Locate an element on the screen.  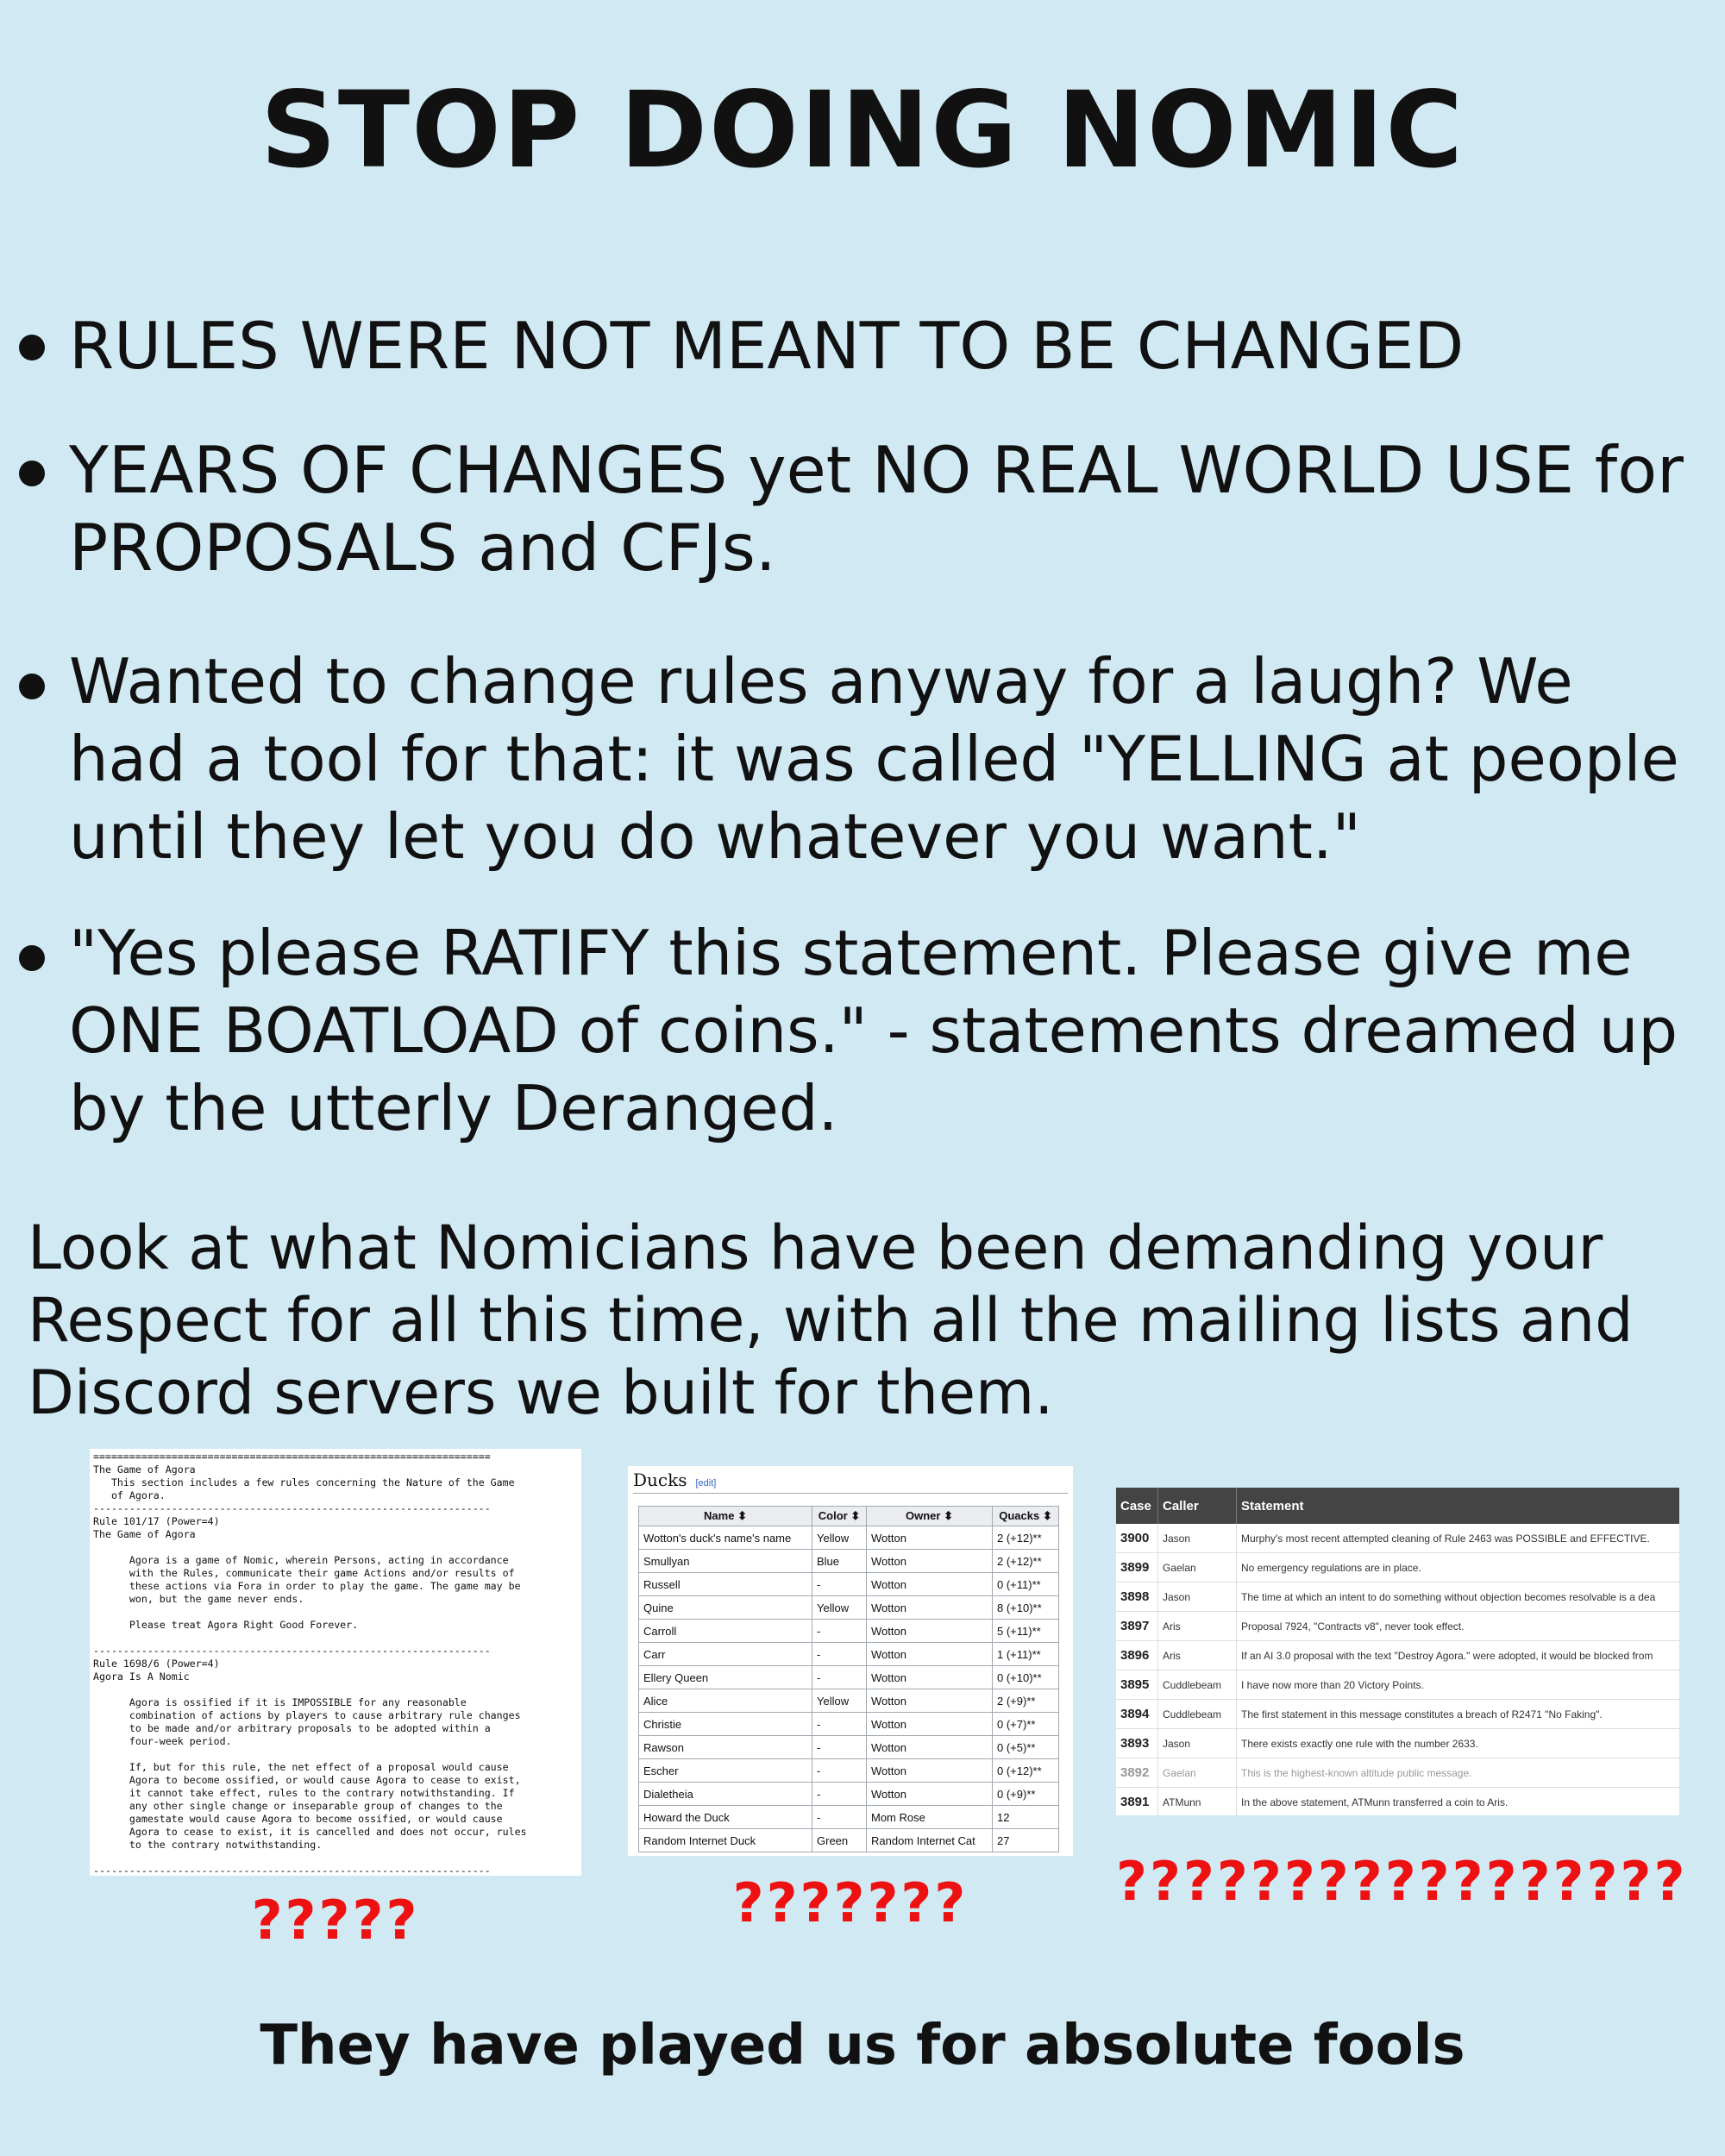
table-row: Carroll - Wotton 5 (+11)** is located at coordinates (848, 1631).